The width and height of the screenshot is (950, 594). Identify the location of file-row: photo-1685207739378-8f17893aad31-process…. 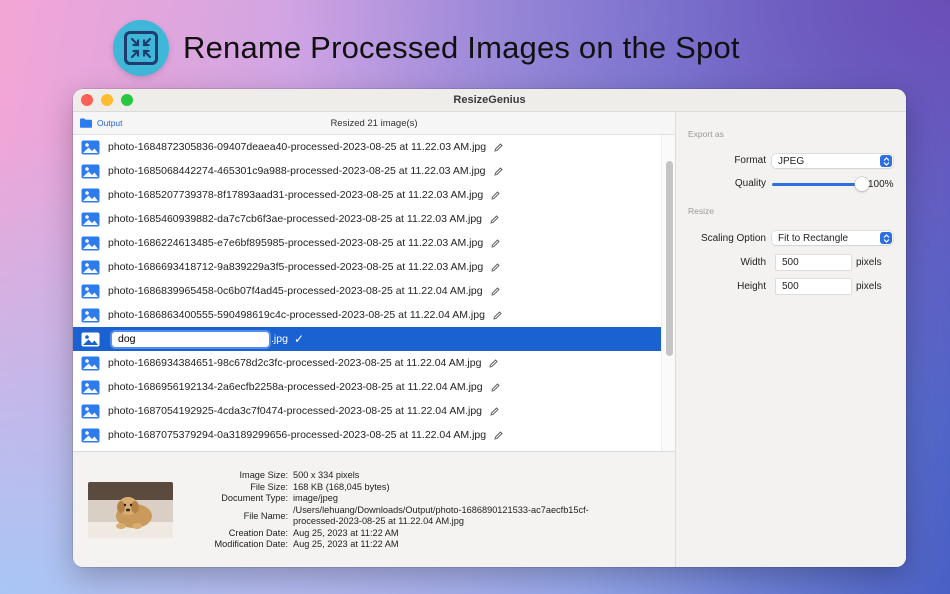
(374, 195).